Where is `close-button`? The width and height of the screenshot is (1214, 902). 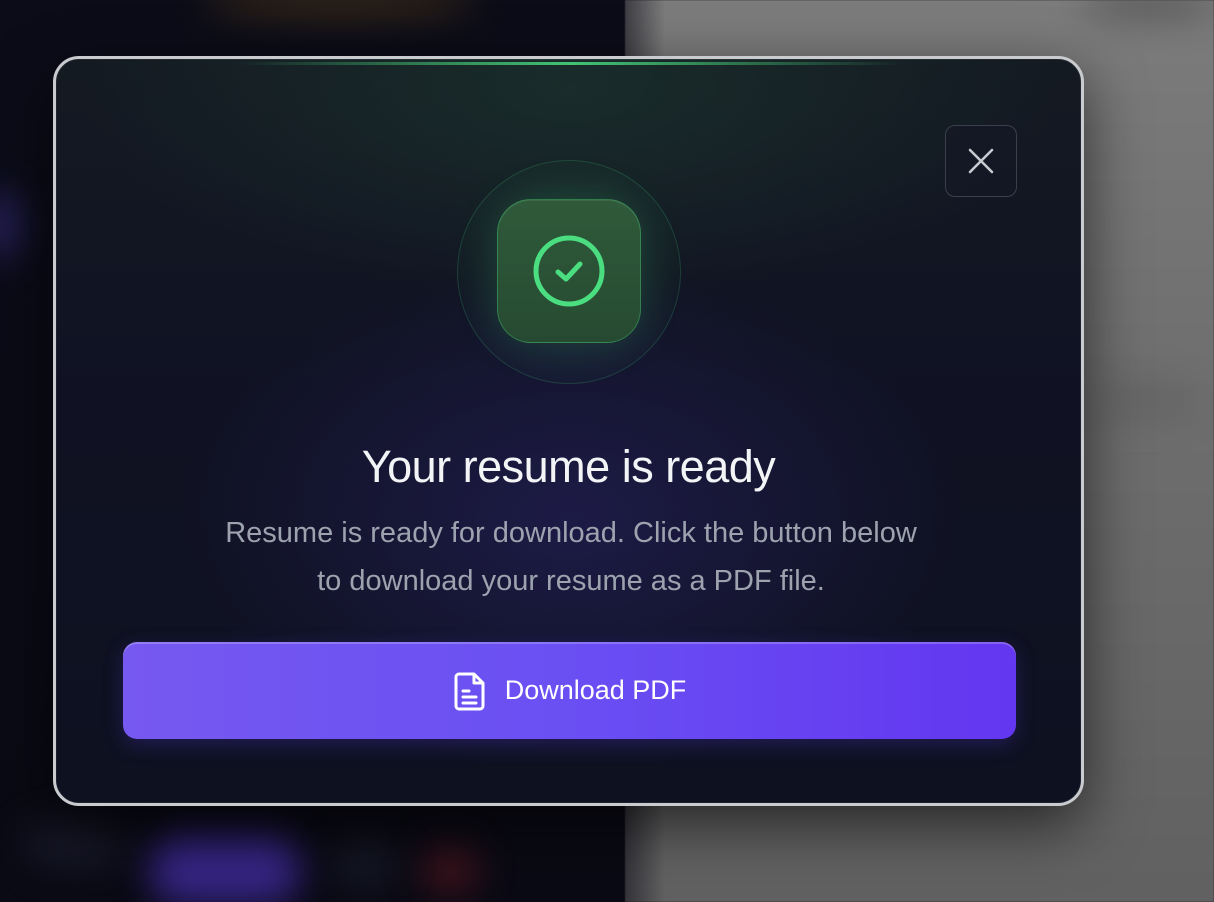
close-button is located at coordinates (981, 161).